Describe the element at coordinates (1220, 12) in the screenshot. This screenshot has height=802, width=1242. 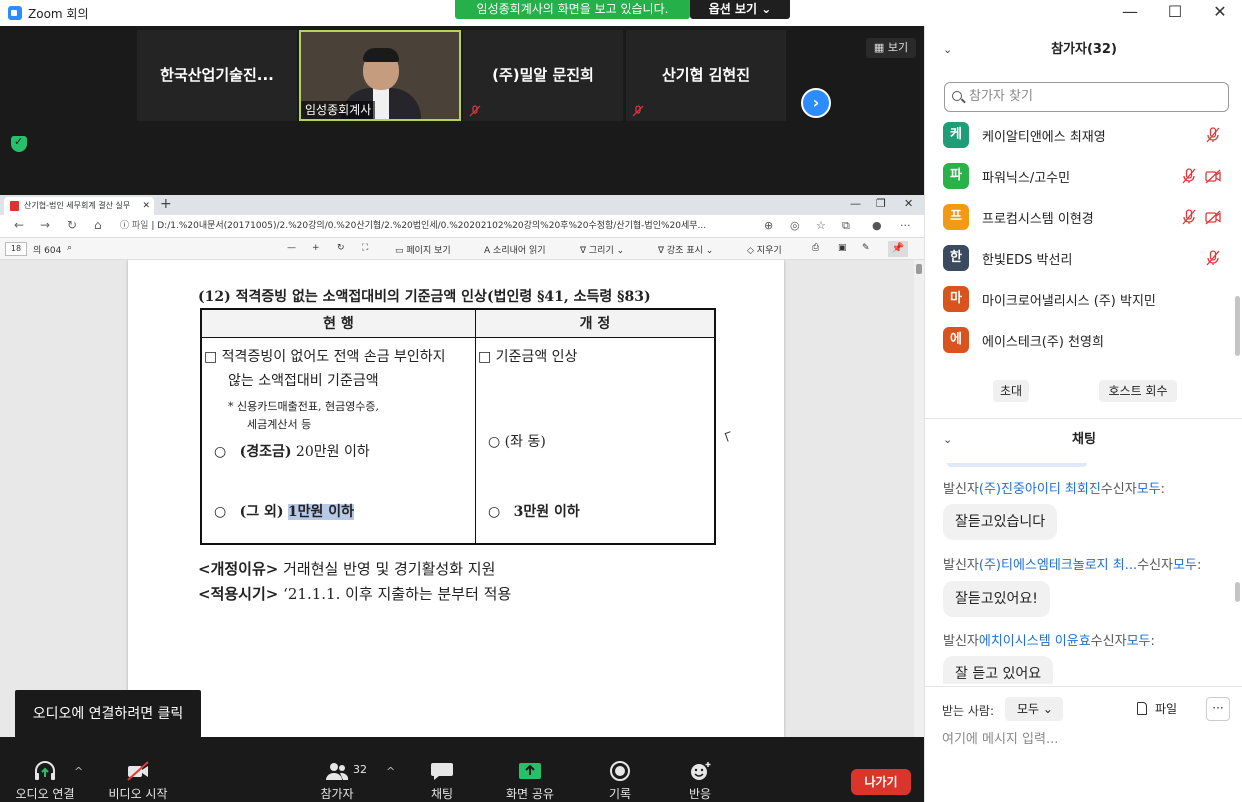
I see `close-icon: ✕` at that location.